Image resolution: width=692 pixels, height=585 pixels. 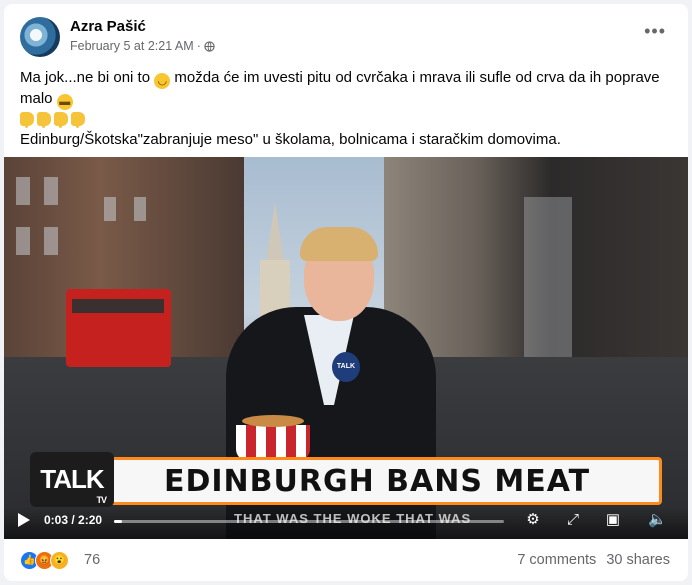 I want to click on more-options-button: •••, so click(x=655, y=31).